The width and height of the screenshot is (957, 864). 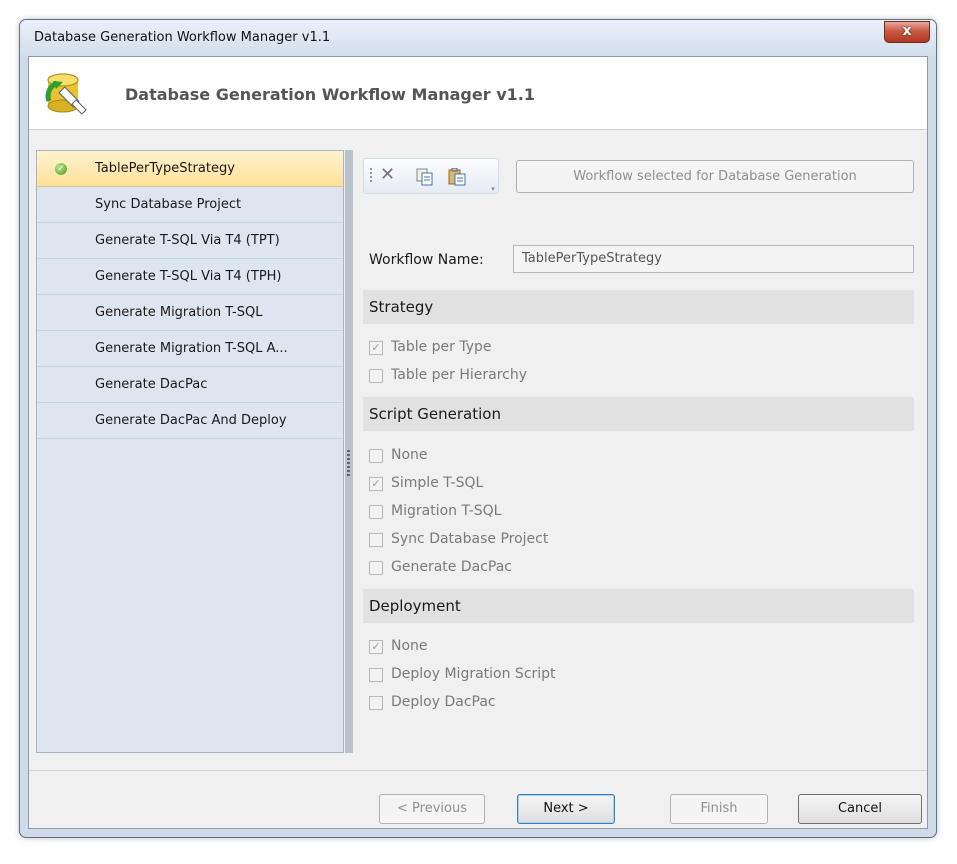 I want to click on splitter-grip-icon, so click(x=348, y=463).